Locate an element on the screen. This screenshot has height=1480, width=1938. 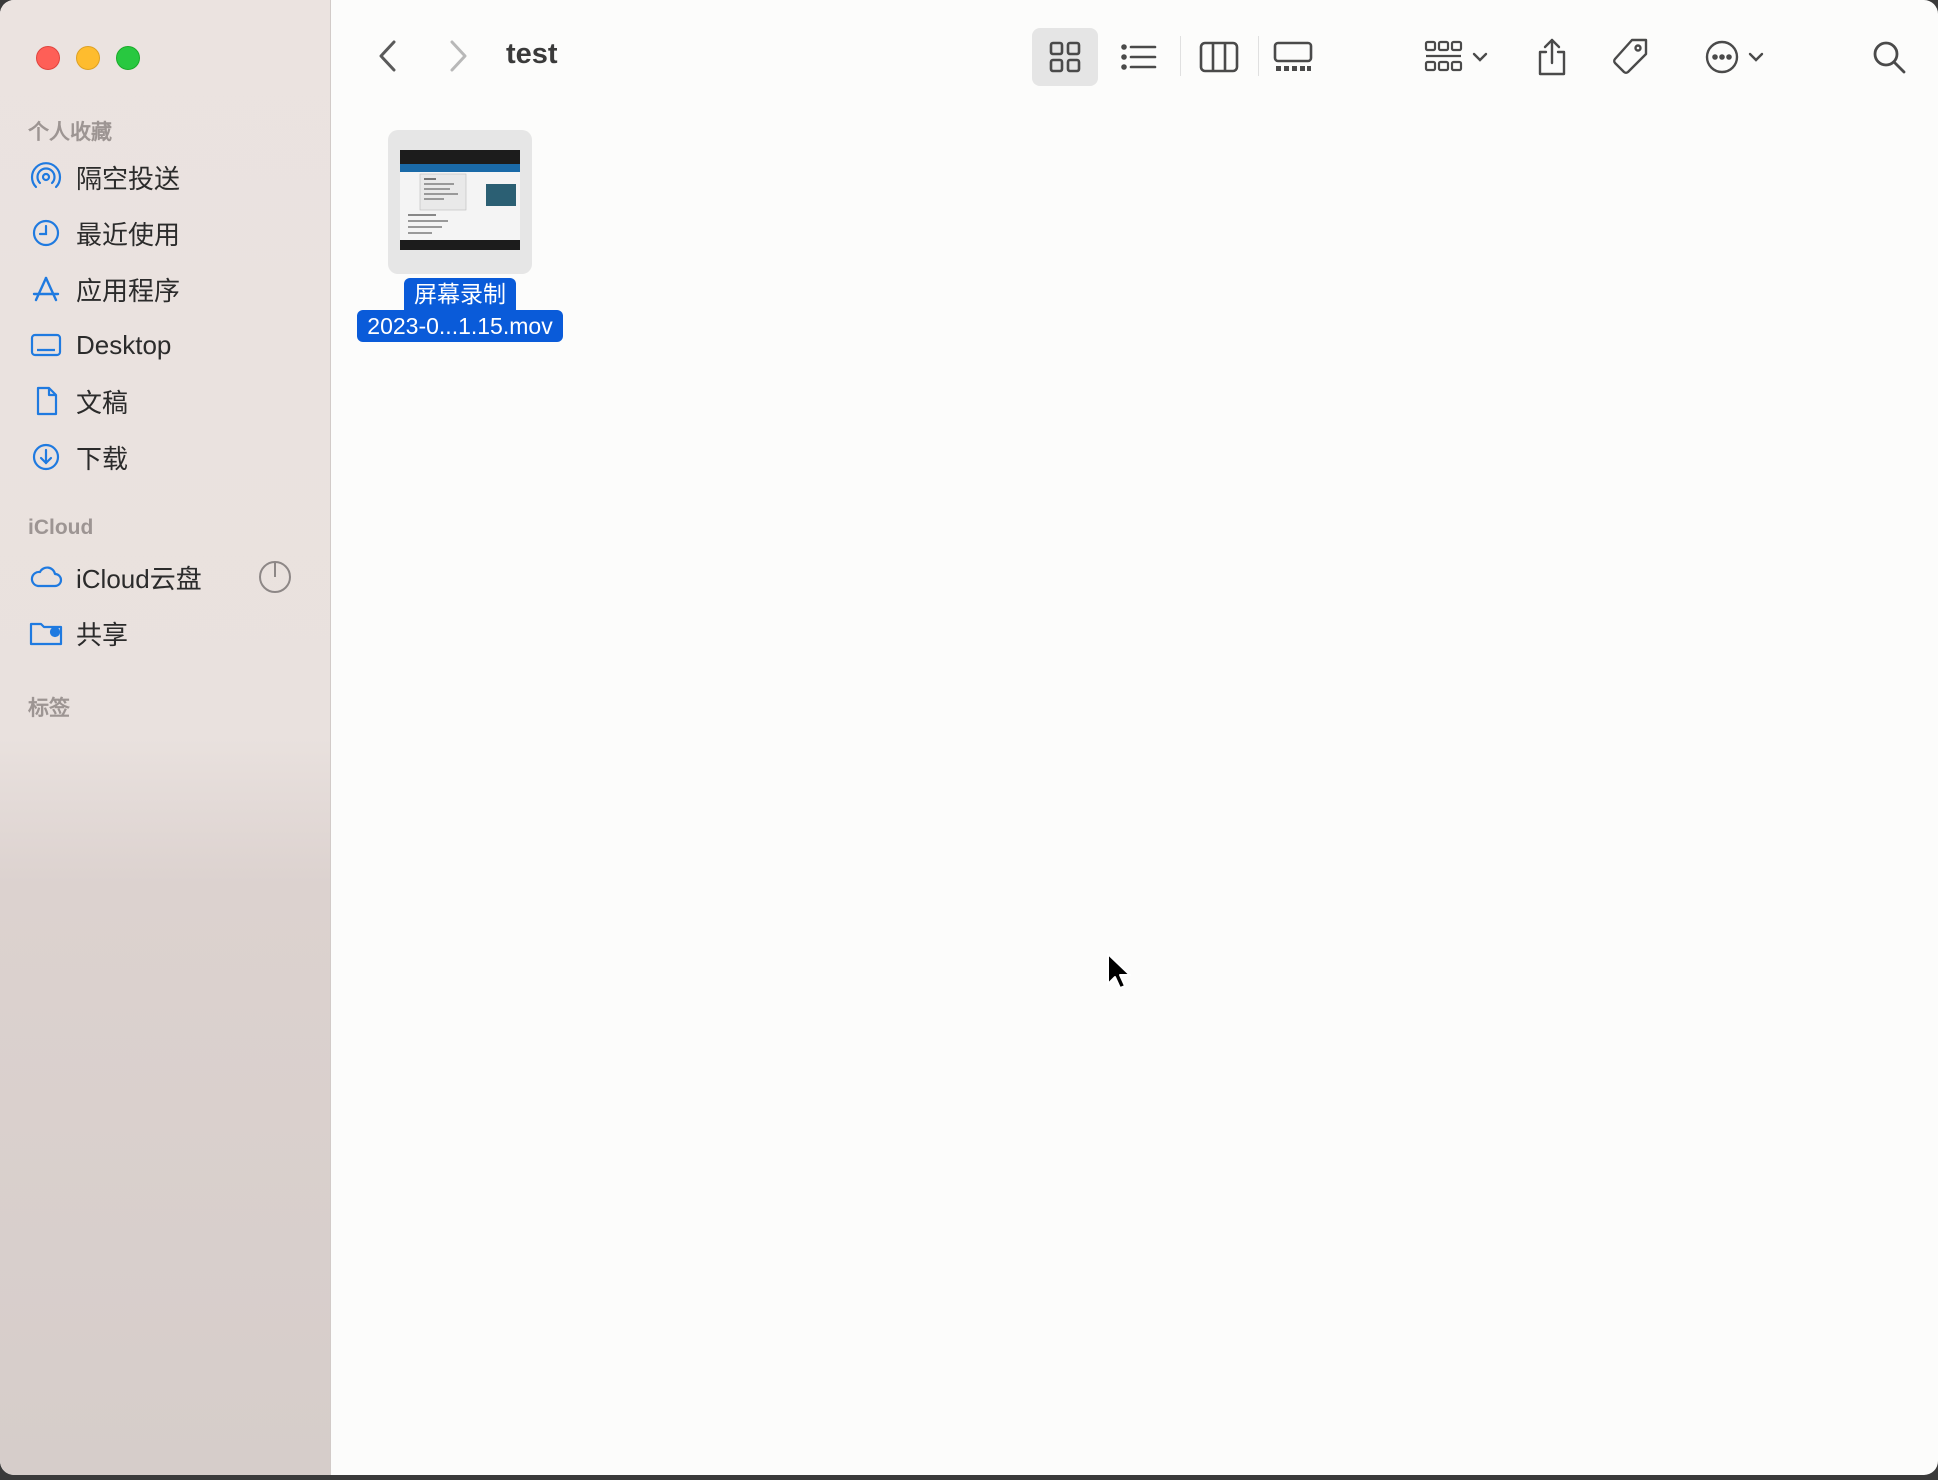
sidebar-item-label: 下载 is located at coordinates (102, 458).